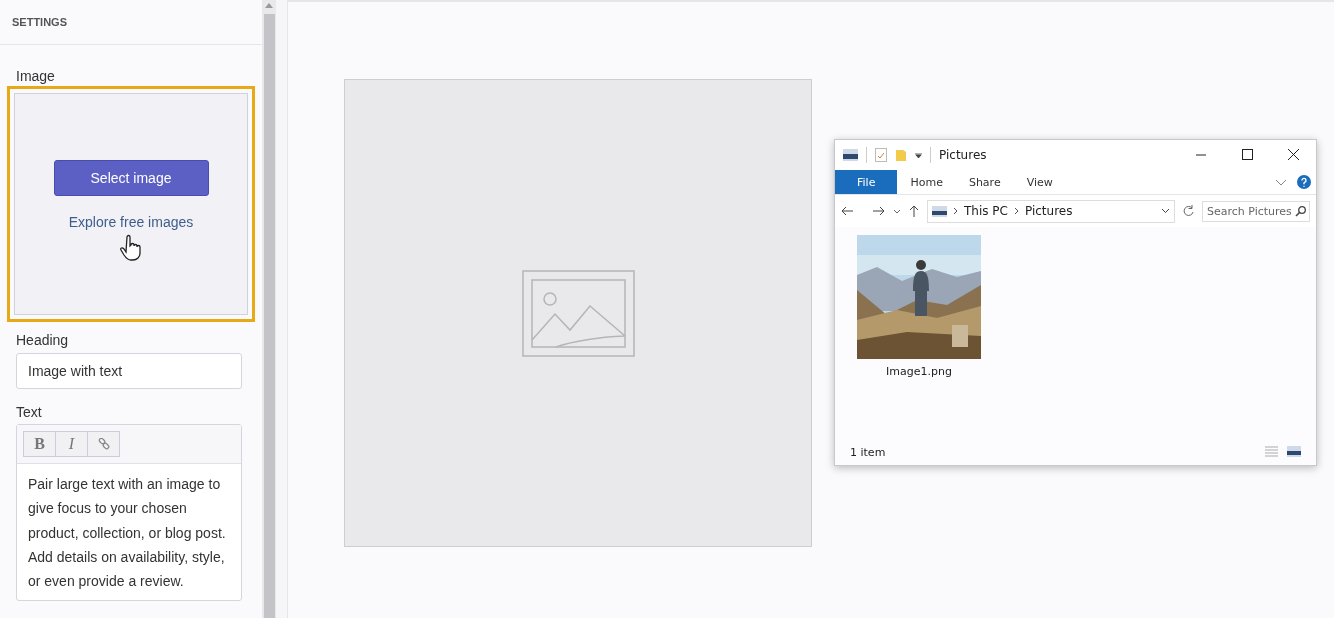 Image resolution: width=1334 pixels, height=618 pixels. Describe the element at coordinates (919, 371) in the screenshot. I see `file-name: Image1.png` at that location.